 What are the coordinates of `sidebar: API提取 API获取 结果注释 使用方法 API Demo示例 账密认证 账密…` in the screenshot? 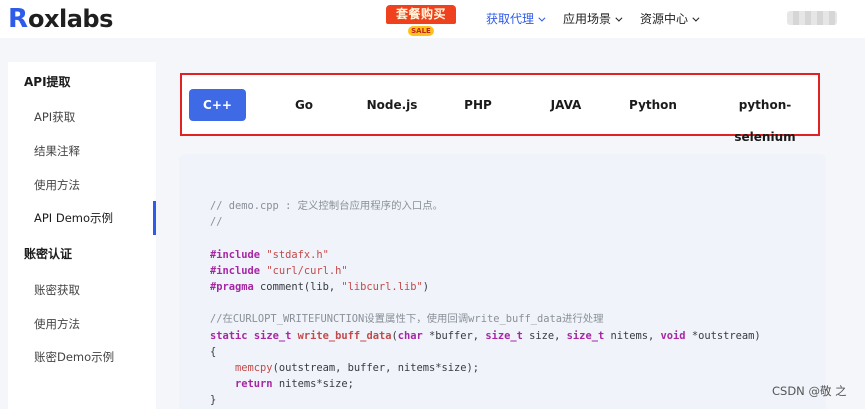 It's located at (82, 235).